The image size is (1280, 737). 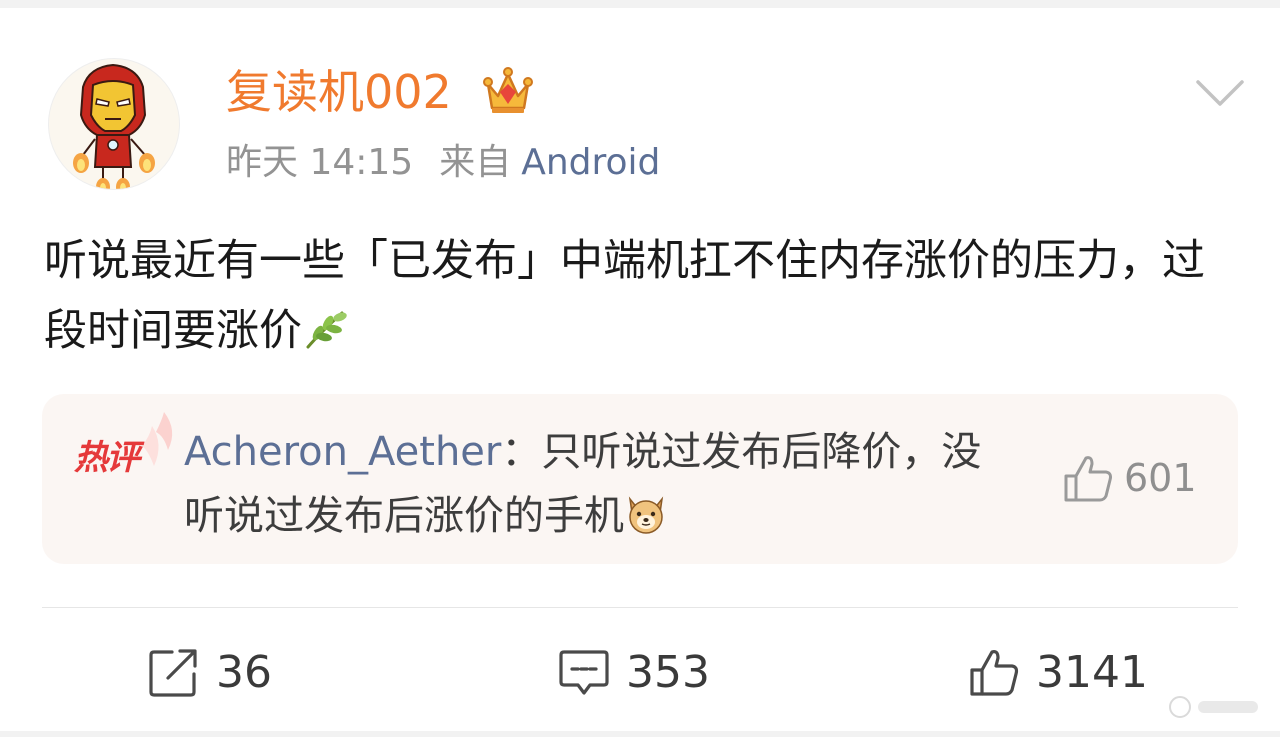 What do you see at coordinates (640, 734) in the screenshot?
I see `bottom-strip` at bounding box center [640, 734].